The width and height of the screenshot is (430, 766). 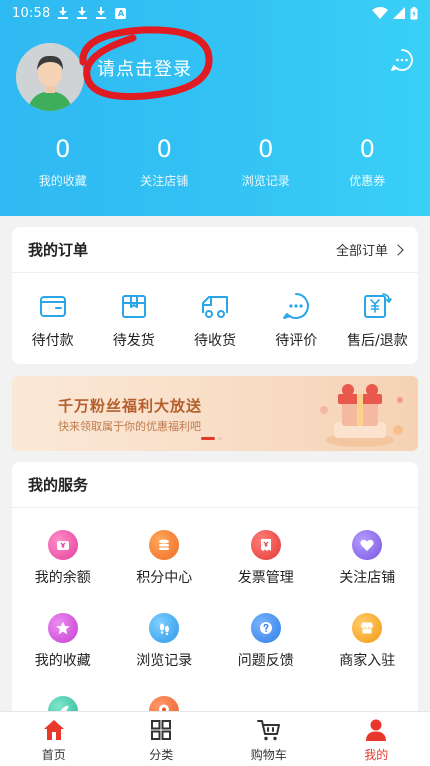 I want to click on orders-title: 我的订单, so click(x=58, y=250).